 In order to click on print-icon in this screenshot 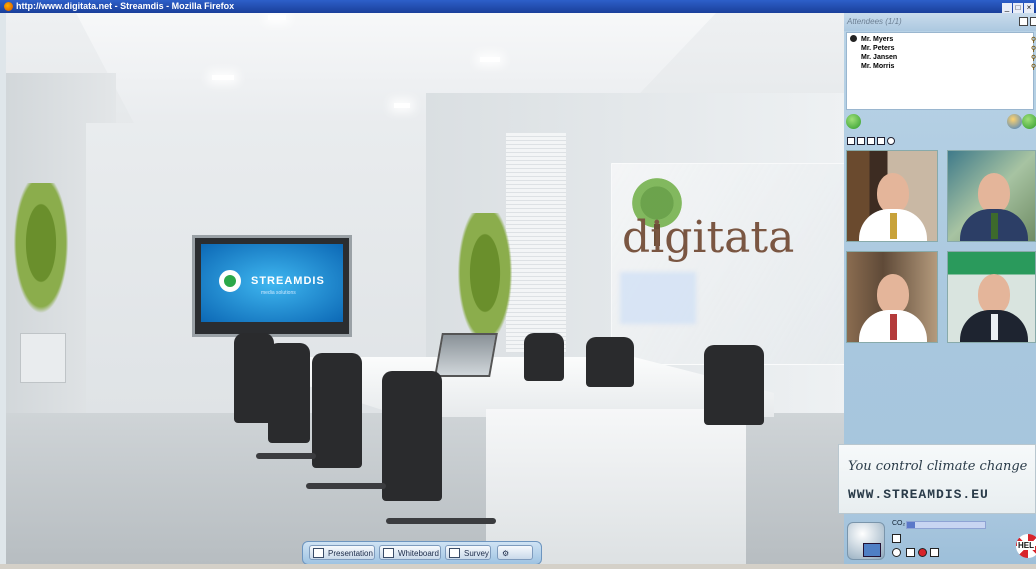, I will do `click(851, 141)`.